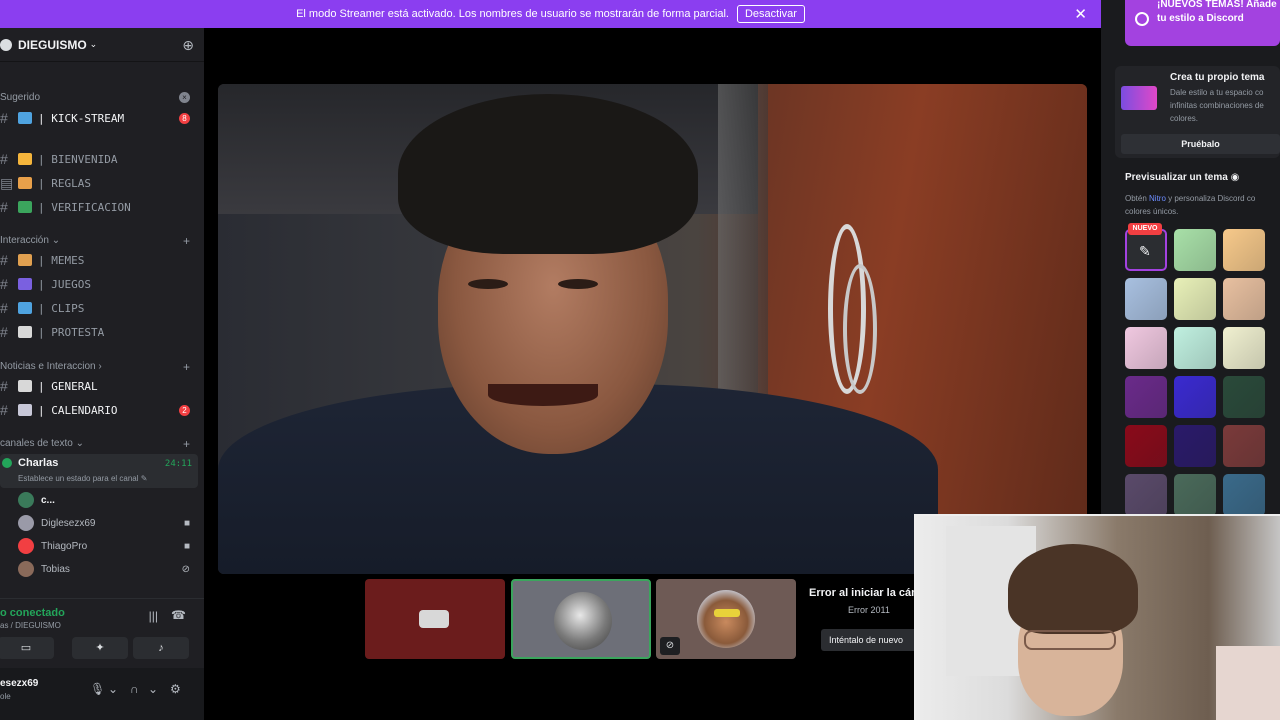 The image size is (1280, 720). I want to click on disconnect-icon: ☎, so click(178, 615).